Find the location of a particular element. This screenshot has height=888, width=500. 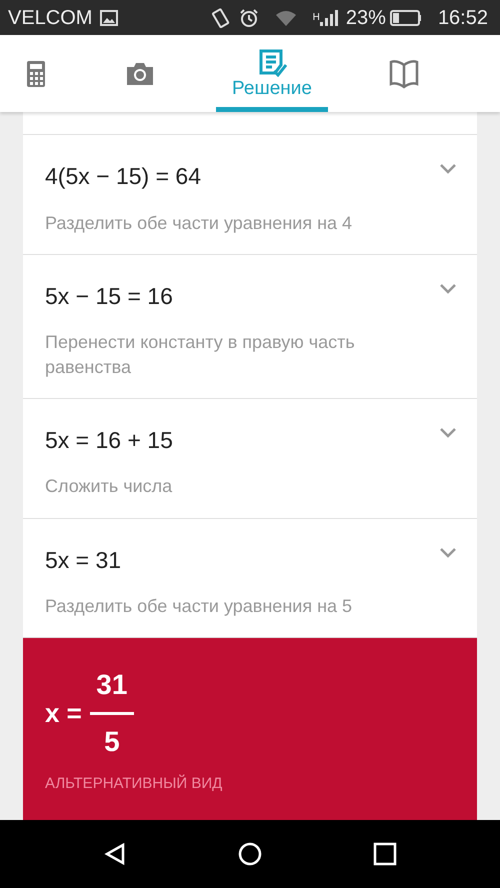

checklist-icon is located at coordinates (272, 63).